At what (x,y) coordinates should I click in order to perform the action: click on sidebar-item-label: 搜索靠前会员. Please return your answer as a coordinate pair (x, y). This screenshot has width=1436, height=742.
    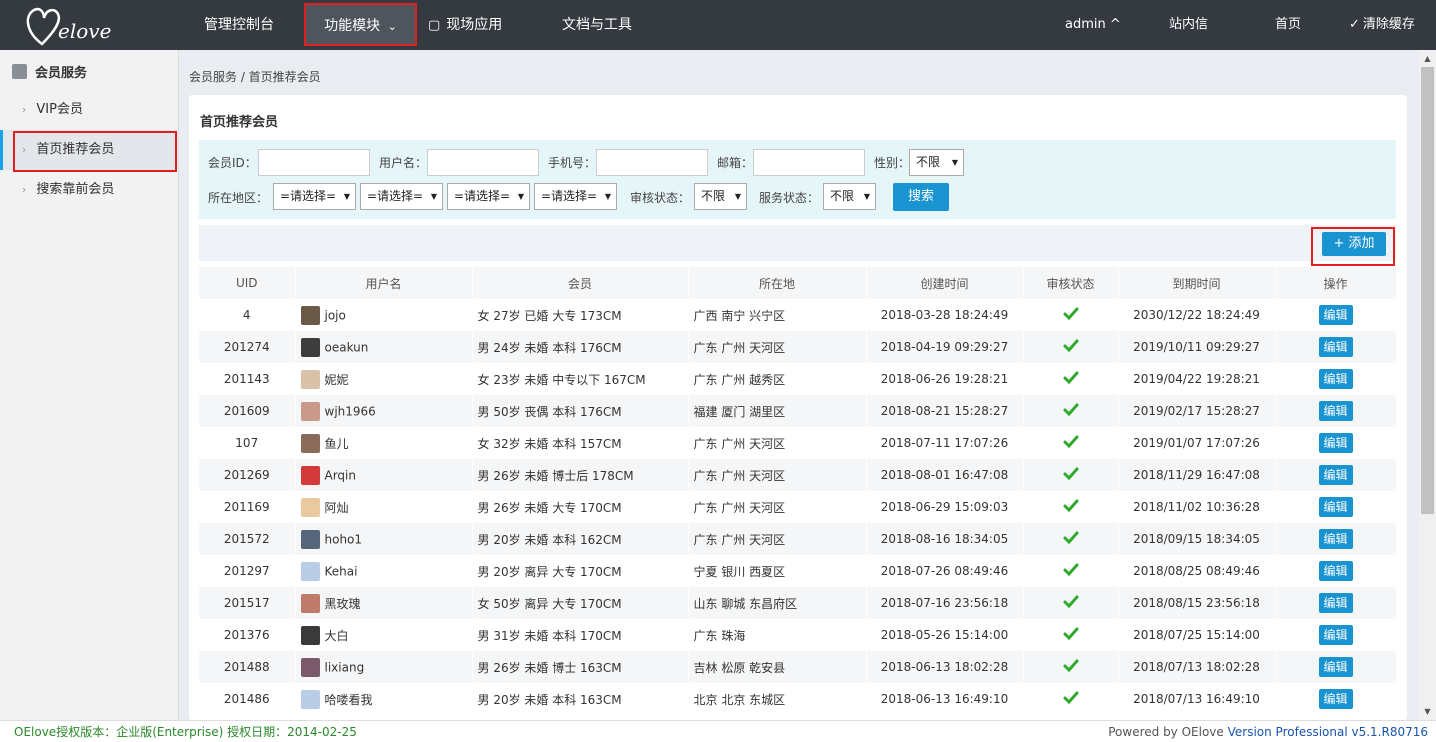
    Looking at the image, I should click on (75, 189).